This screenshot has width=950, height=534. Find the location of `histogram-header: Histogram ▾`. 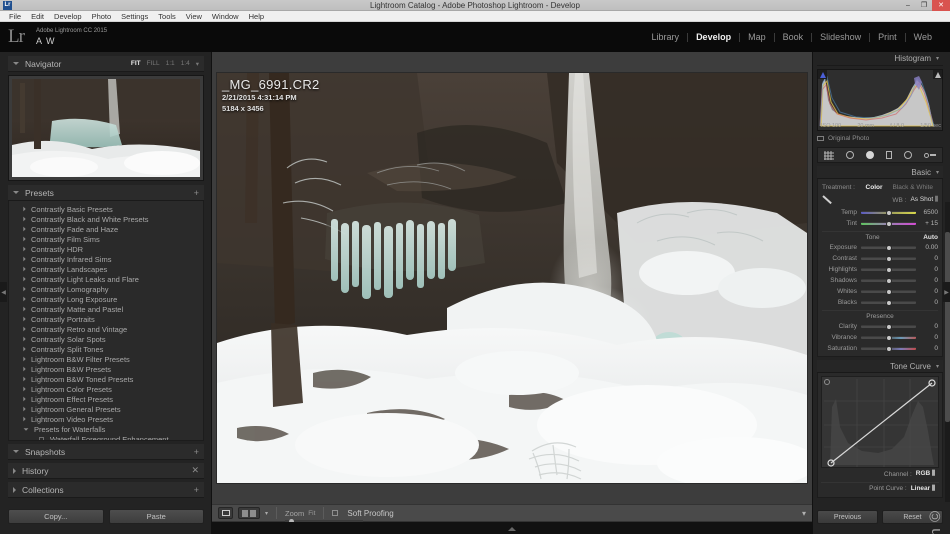

histogram-header: Histogram ▾ is located at coordinates (880, 59).